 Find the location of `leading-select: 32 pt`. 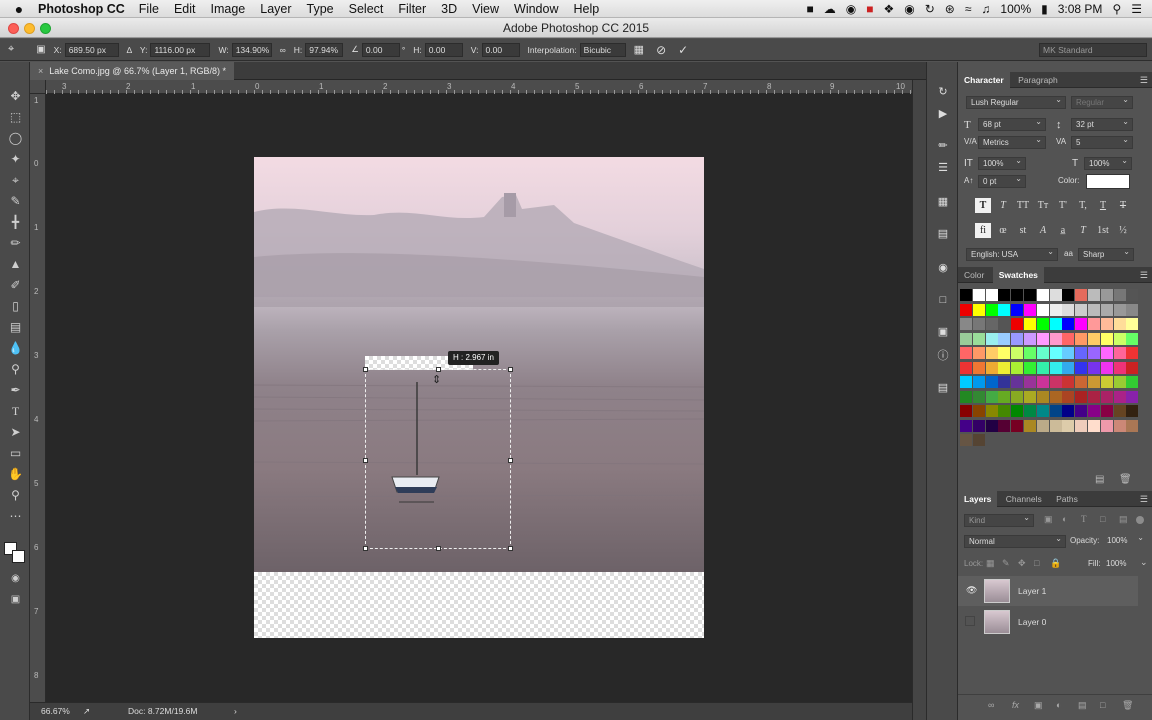

leading-select: 32 pt is located at coordinates (1102, 123).